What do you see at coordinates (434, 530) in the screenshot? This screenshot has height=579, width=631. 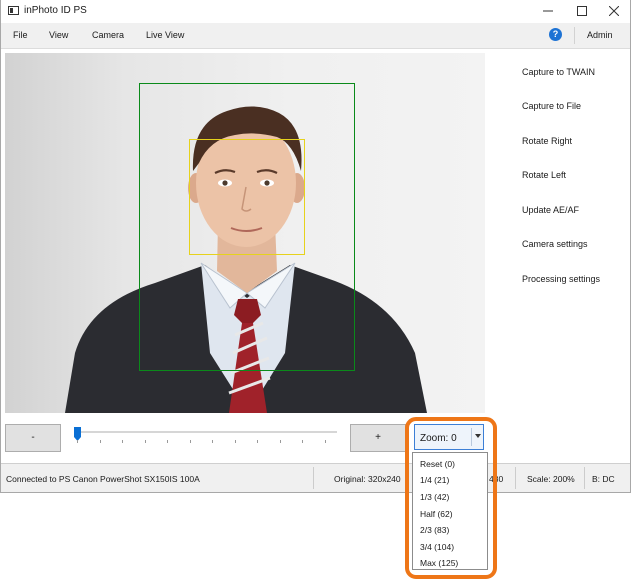 I see `zoom-option-two-thirds: 2/3 (83)` at bounding box center [434, 530].